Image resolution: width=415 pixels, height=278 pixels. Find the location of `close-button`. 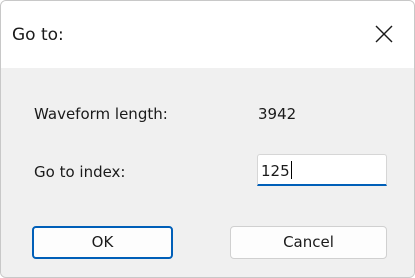

close-button is located at coordinates (384, 34).